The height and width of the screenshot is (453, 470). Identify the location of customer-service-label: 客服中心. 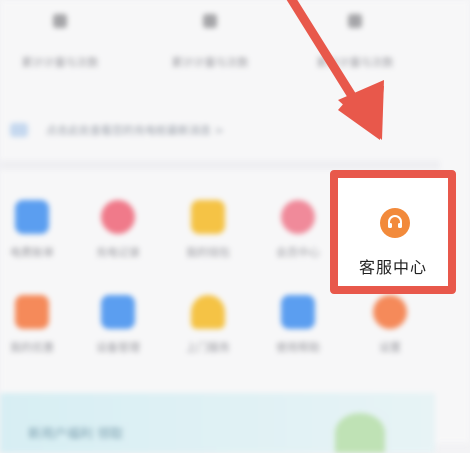
(392, 267).